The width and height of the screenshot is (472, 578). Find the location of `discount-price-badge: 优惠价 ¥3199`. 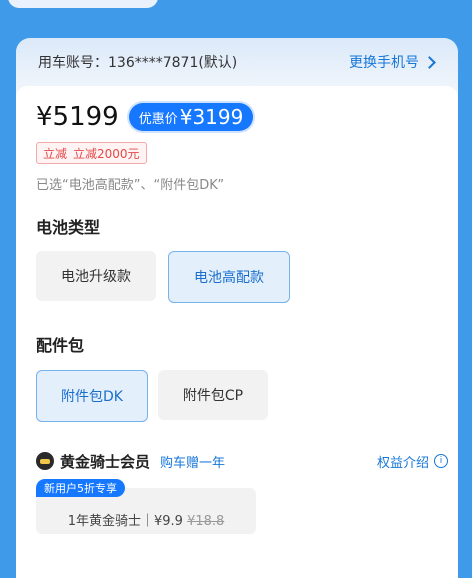

discount-price-badge: 优惠价 ¥3199 is located at coordinates (191, 117).